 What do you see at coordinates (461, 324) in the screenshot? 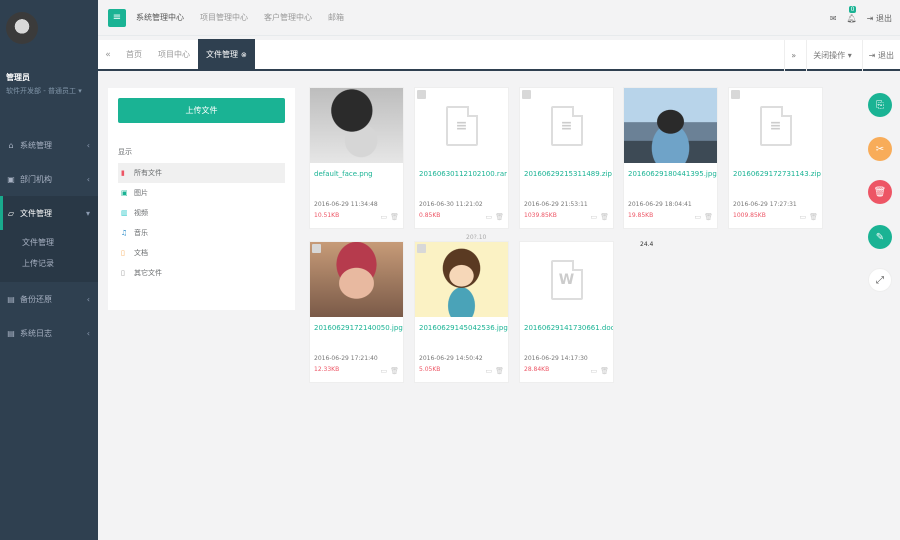
I see `file-name: 20160629145042536.jpg` at bounding box center [461, 324].